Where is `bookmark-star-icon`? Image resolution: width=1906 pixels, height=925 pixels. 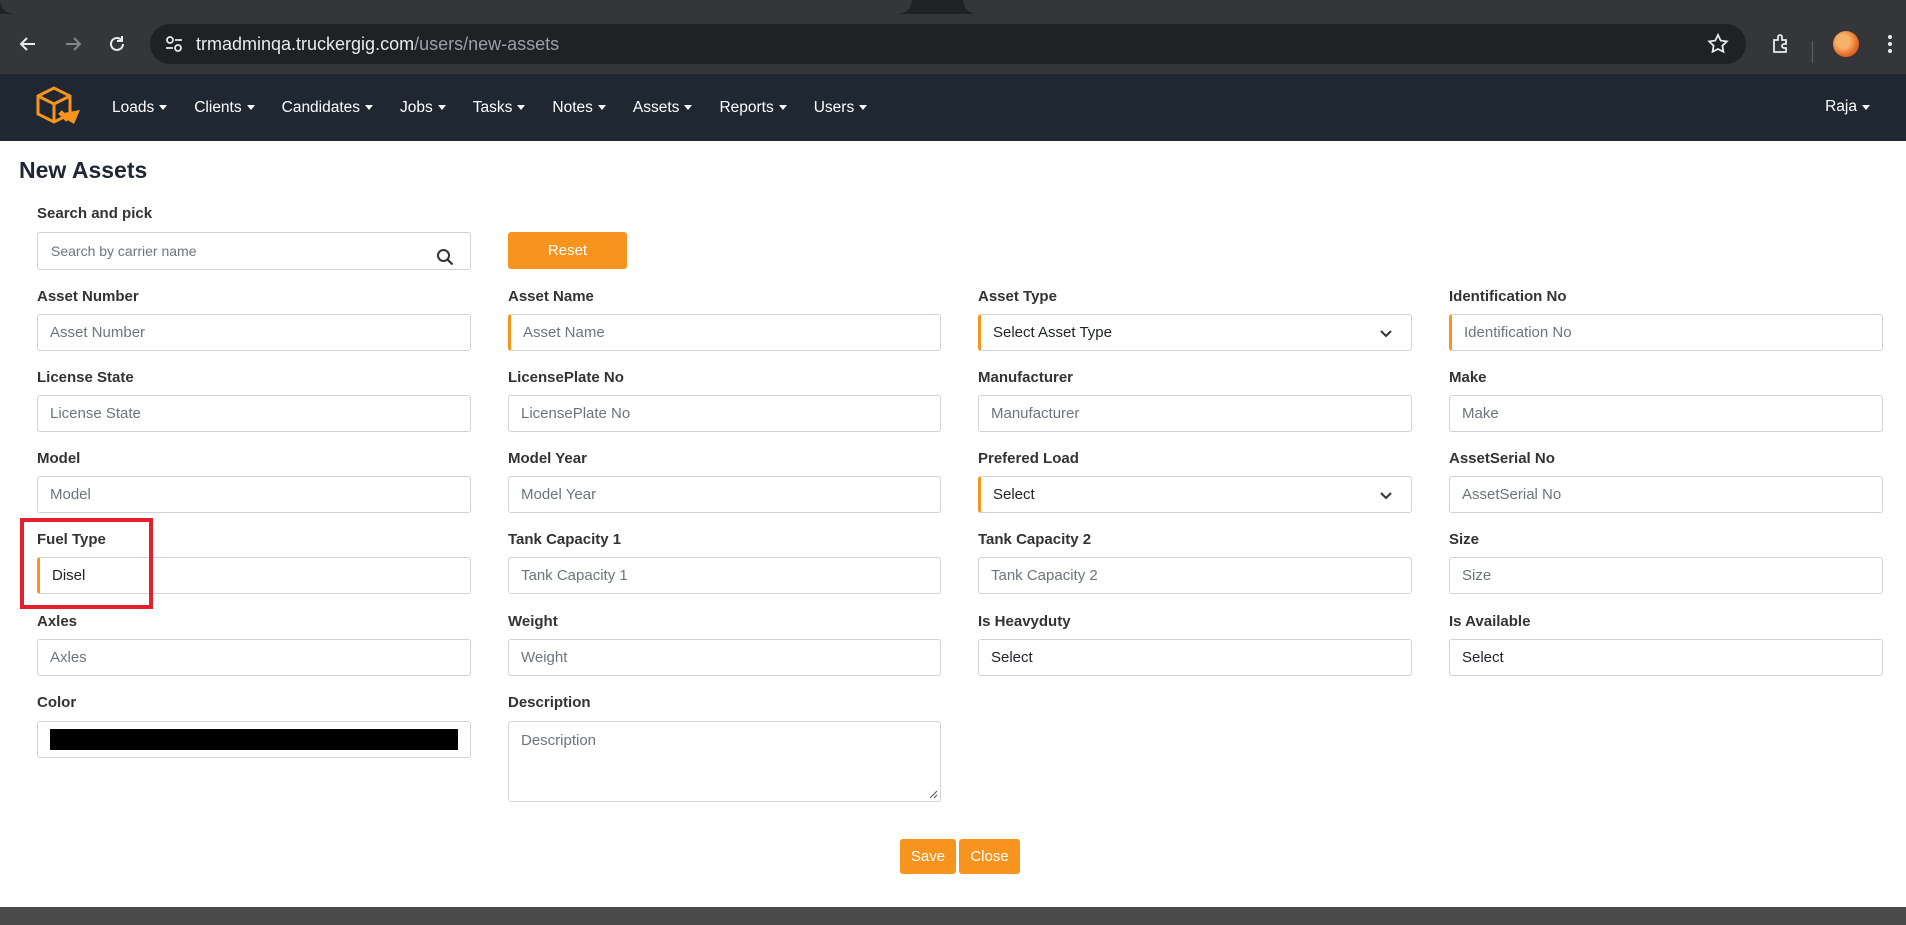 bookmark-star-icon is located at coordinates (1718, 44).